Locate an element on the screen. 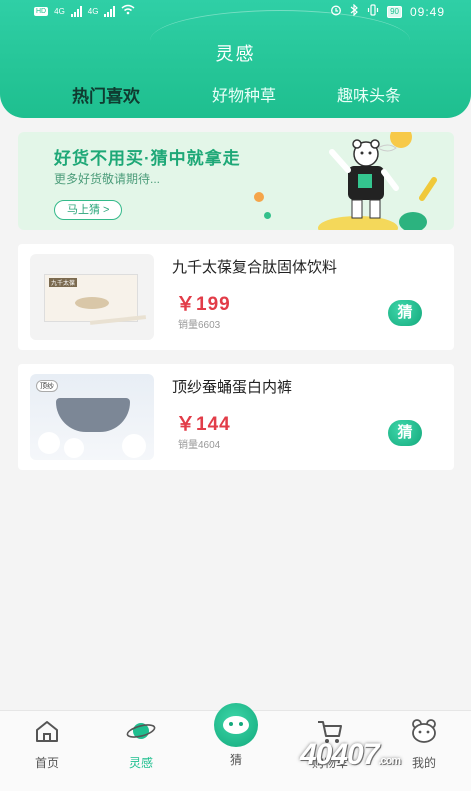  product-garment-shape is located at coordinates (93, 415).